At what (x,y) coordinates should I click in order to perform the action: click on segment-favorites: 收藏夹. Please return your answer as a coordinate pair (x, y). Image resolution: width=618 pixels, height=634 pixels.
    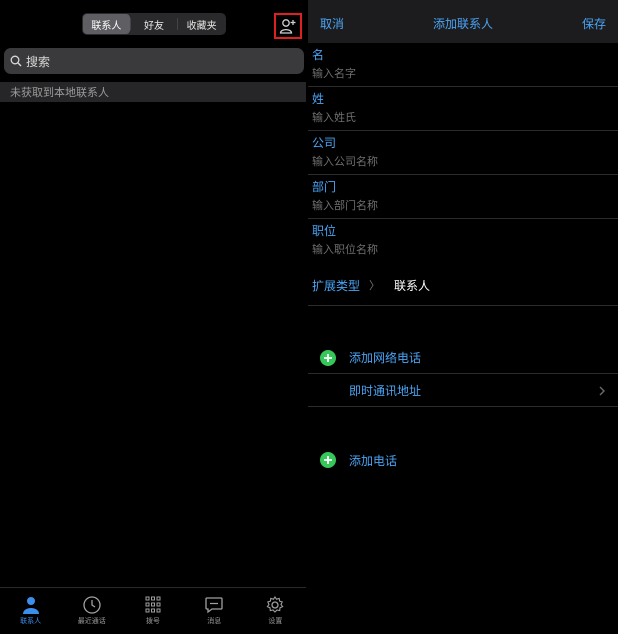
    Looking at the image, I should click on (201, 24).